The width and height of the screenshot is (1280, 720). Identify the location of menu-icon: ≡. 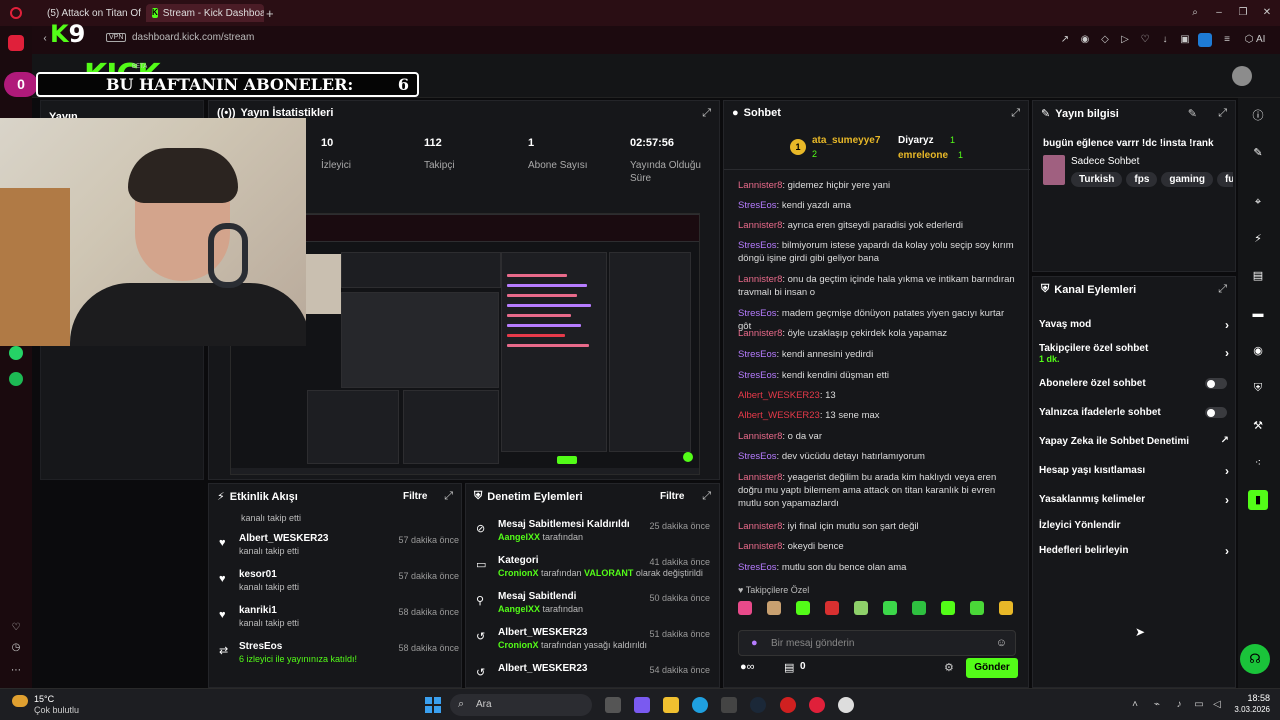
(1227, 40).